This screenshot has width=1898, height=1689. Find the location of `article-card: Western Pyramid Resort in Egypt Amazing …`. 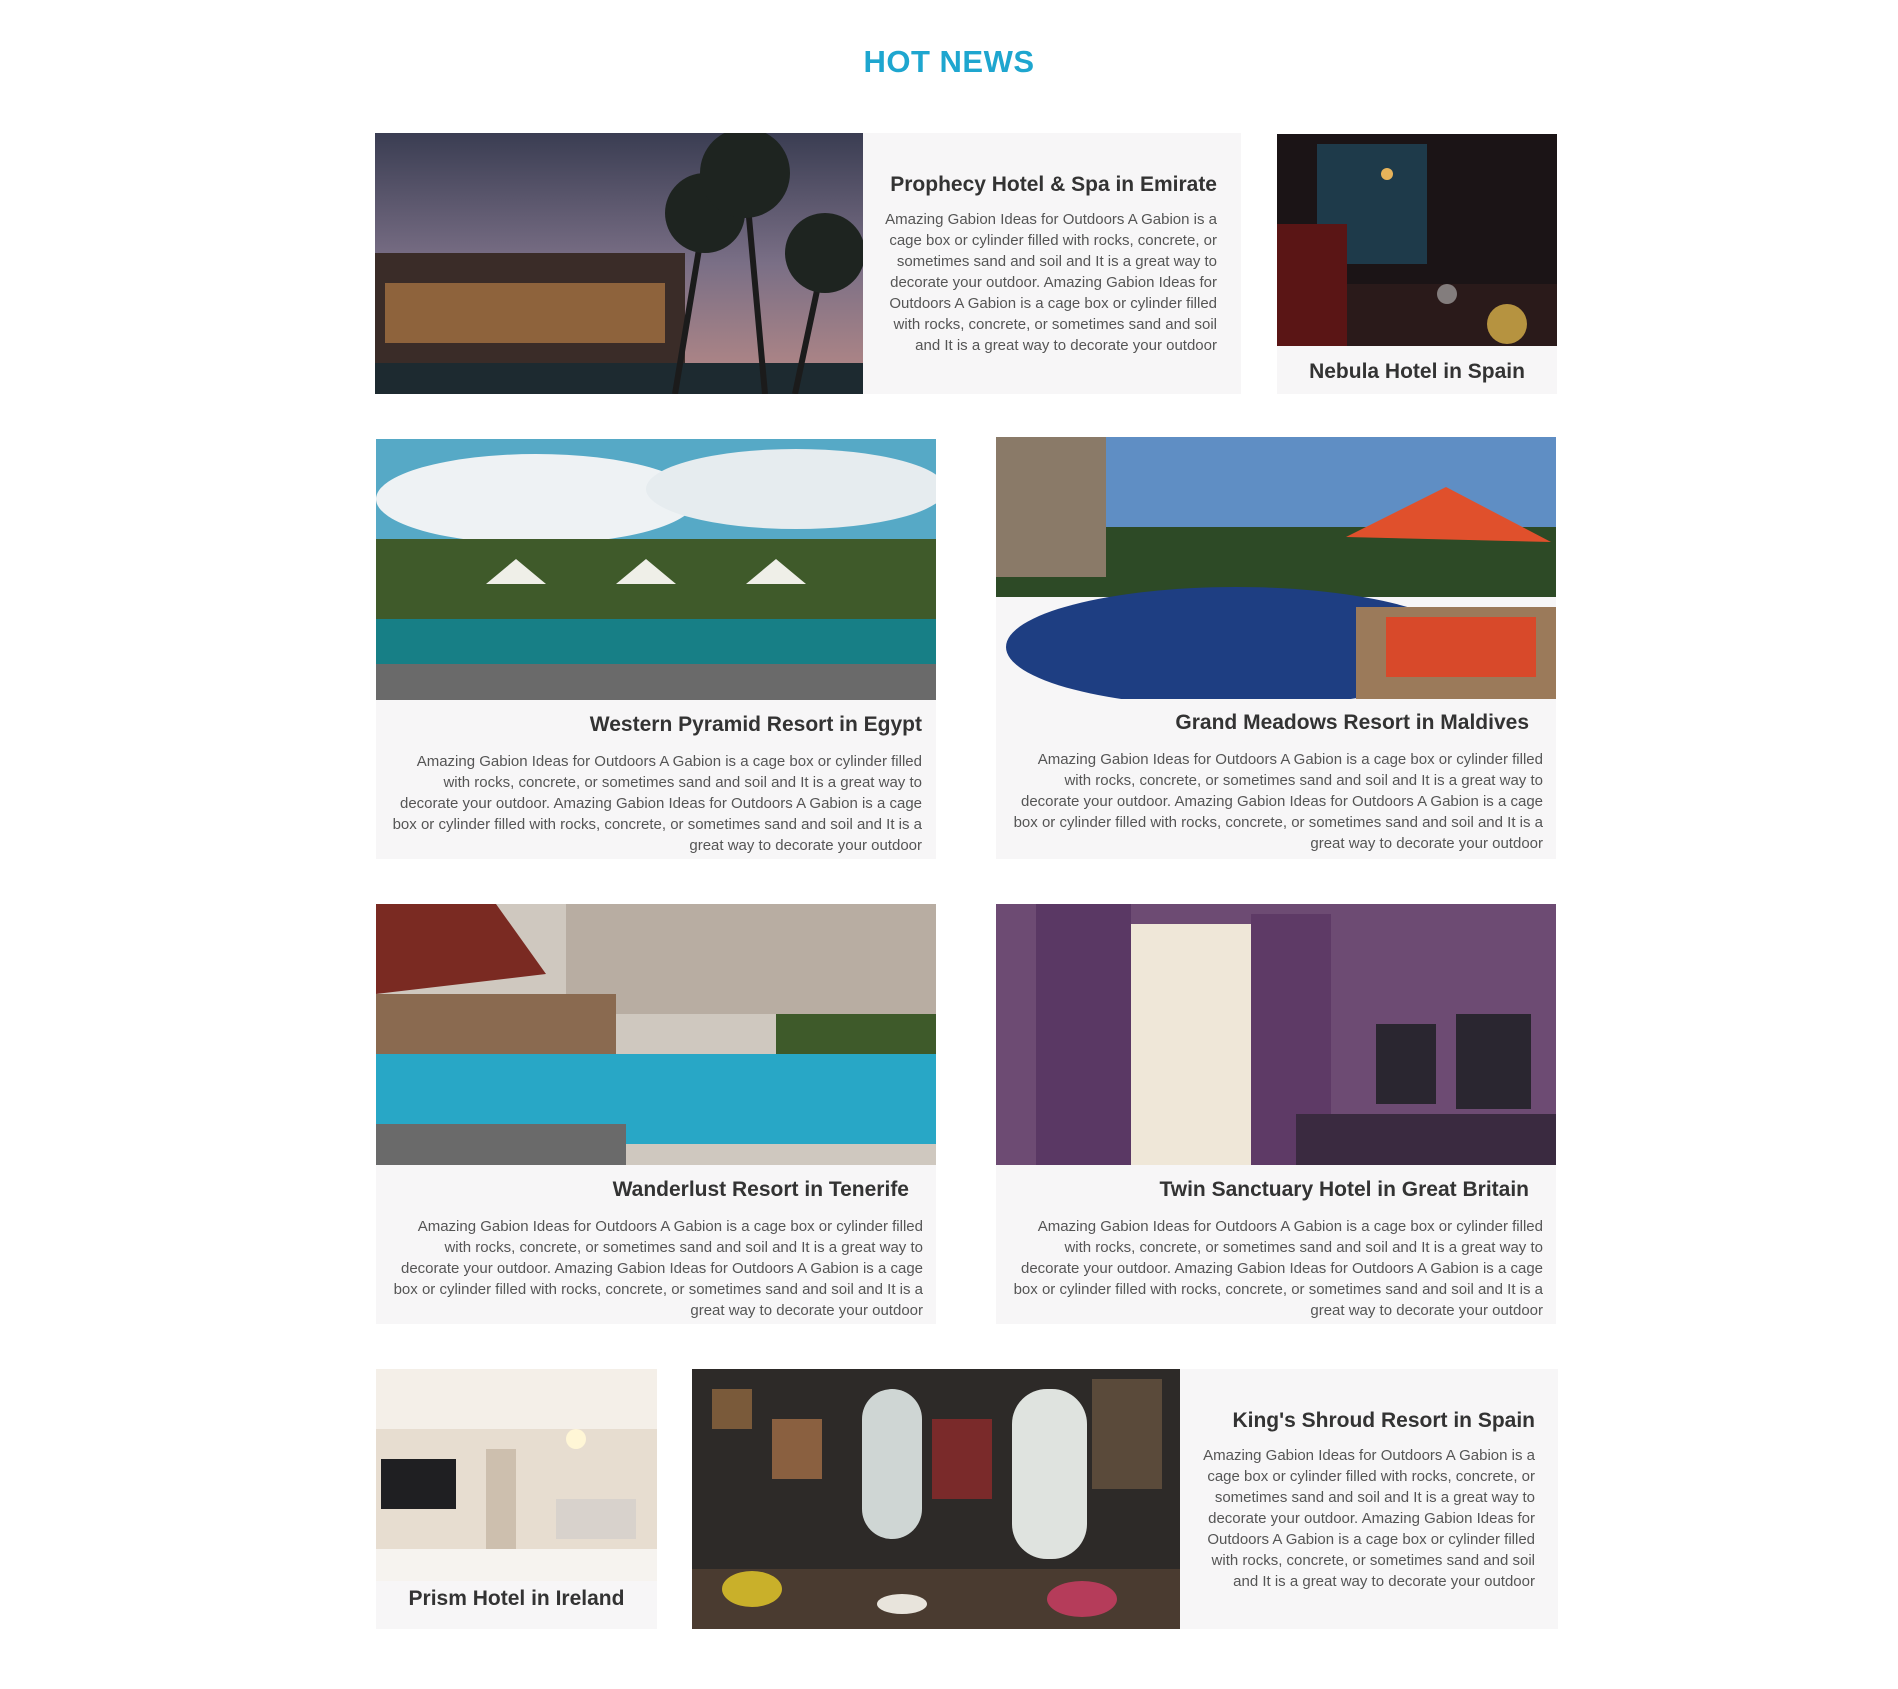

article-card: Western Pyramid Resort in Egypt Amazing … is located at coordinates (656, 649).